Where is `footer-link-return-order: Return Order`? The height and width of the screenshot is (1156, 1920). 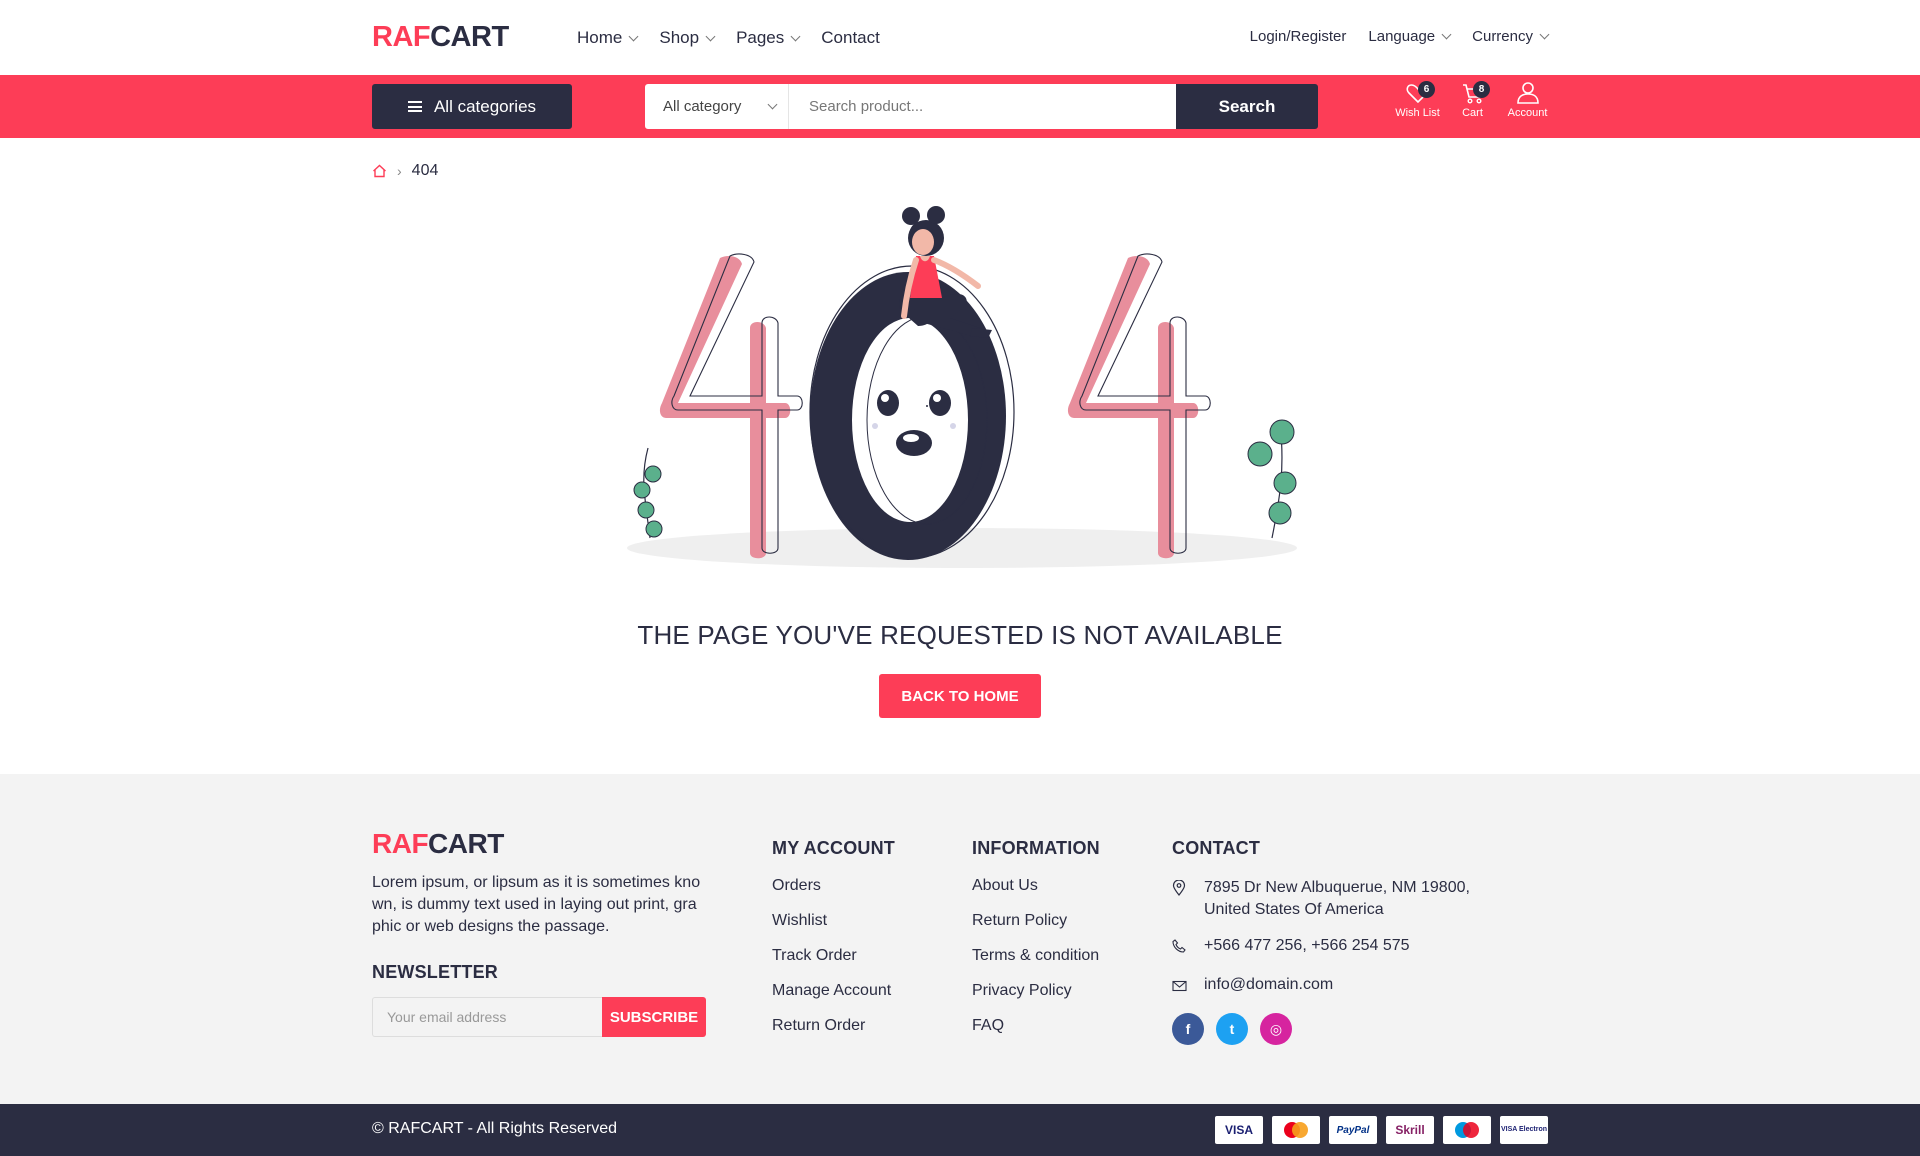 footer-link-return-order: Return Order is located at coordinates (833, 1026).